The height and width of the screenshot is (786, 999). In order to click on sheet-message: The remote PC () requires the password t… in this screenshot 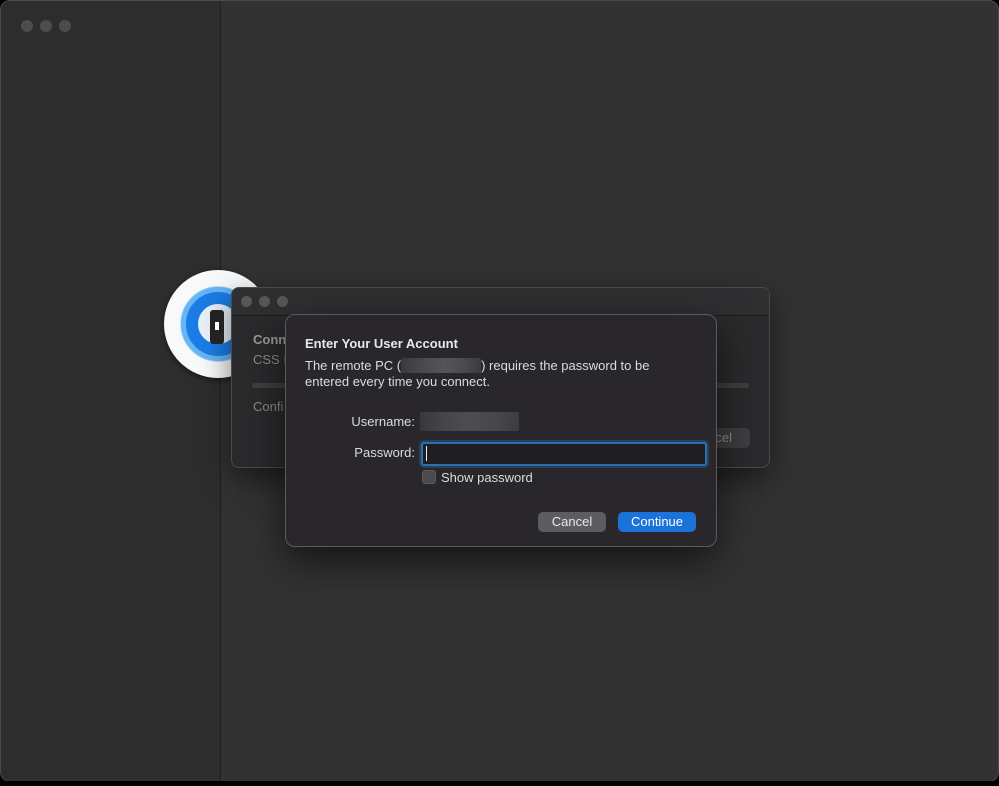, I will do `click(500, 374)`.